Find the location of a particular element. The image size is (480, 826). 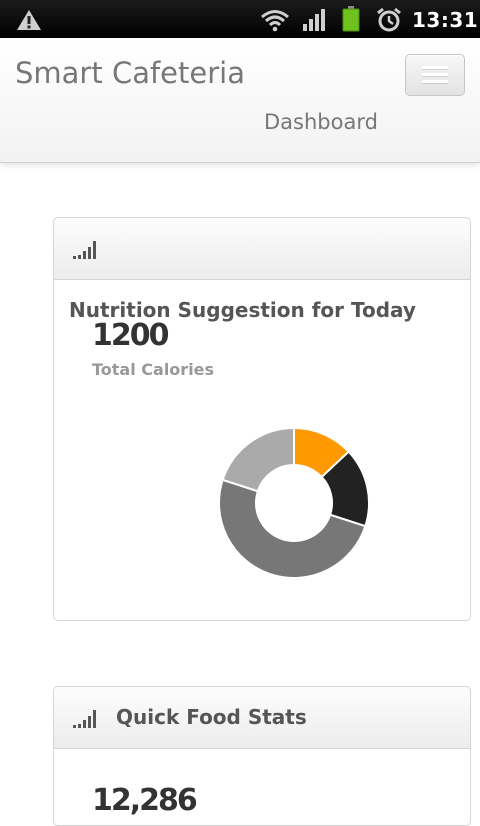

widget-header: Quick Food Stats is located at coordinates (262, 718).